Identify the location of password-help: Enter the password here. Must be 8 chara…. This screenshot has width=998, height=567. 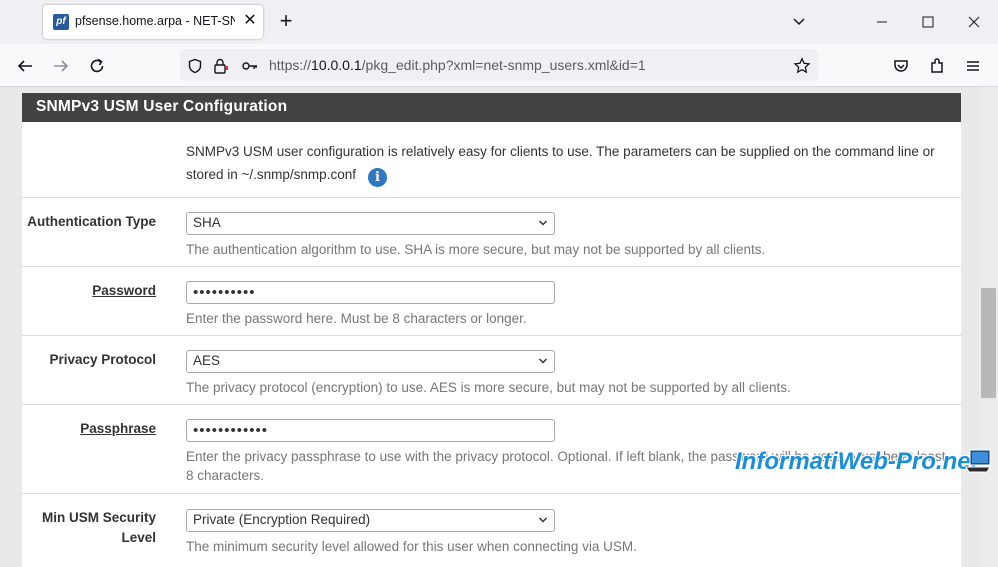
(356, 318).